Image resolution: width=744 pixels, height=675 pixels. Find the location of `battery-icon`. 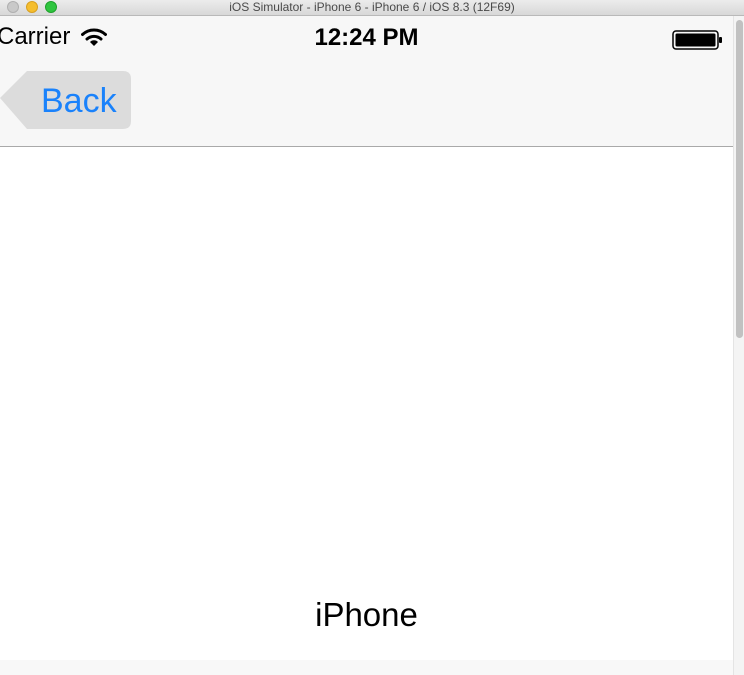

battery-icon is located at coordinates (697, 40).